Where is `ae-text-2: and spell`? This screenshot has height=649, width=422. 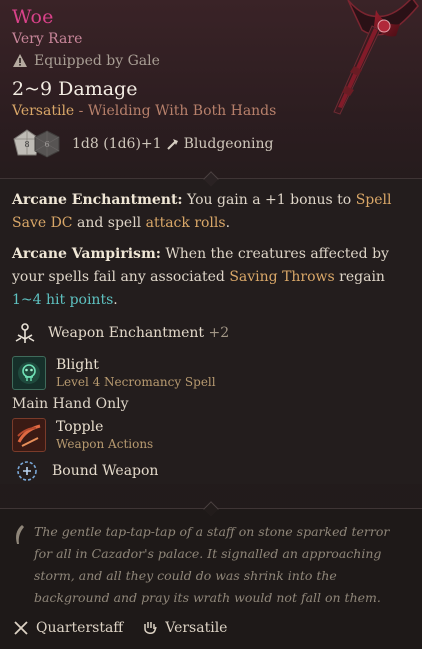
ae-text-2: and spell is located at coordinates (109, 223).